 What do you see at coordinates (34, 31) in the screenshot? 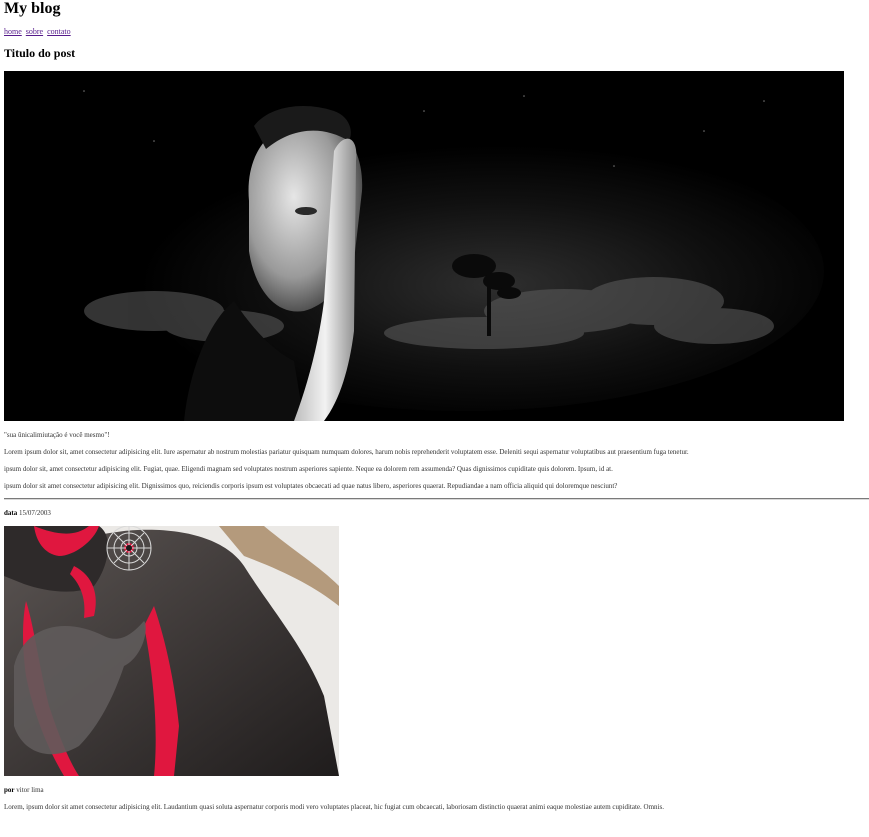
I see `nav-link-sobre: sobre` at bounding box center [34, 31].